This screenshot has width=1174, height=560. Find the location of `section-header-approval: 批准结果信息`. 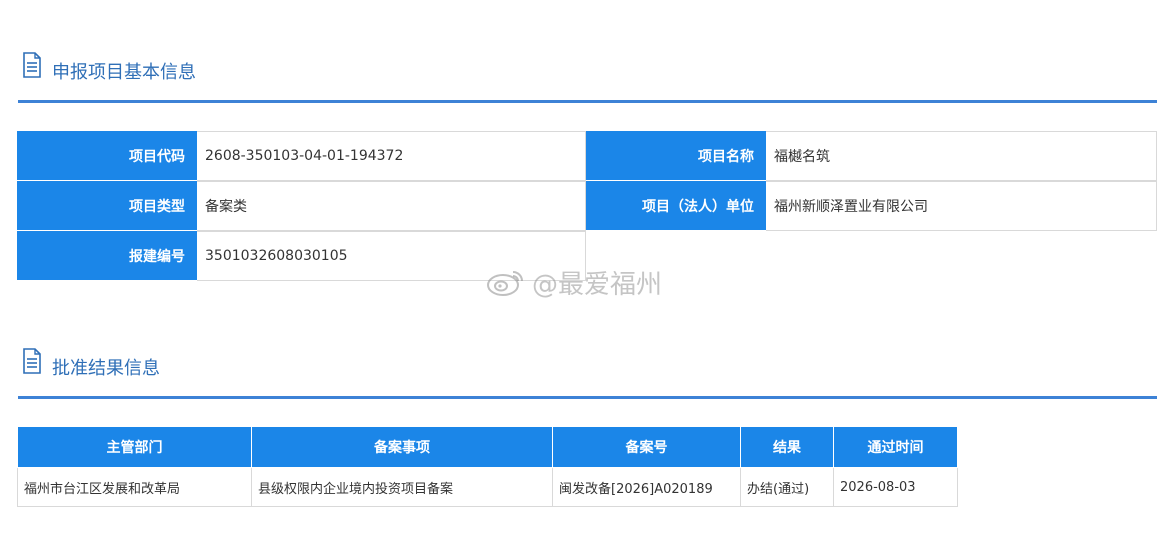

section-header-approval: 批准结果信息 is located at coordinates (587, 373).